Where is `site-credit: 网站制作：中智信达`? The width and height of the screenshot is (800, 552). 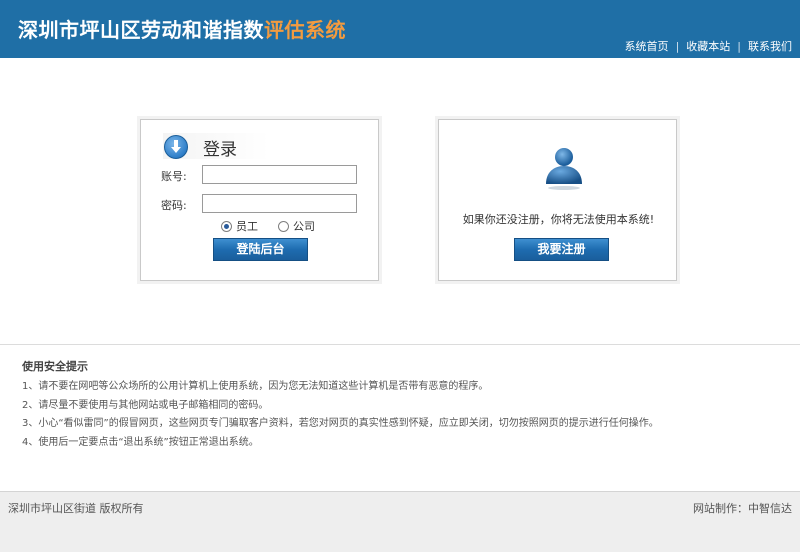 site-credit: 网站制作：中智信达 is located at coordinates (742, 508).